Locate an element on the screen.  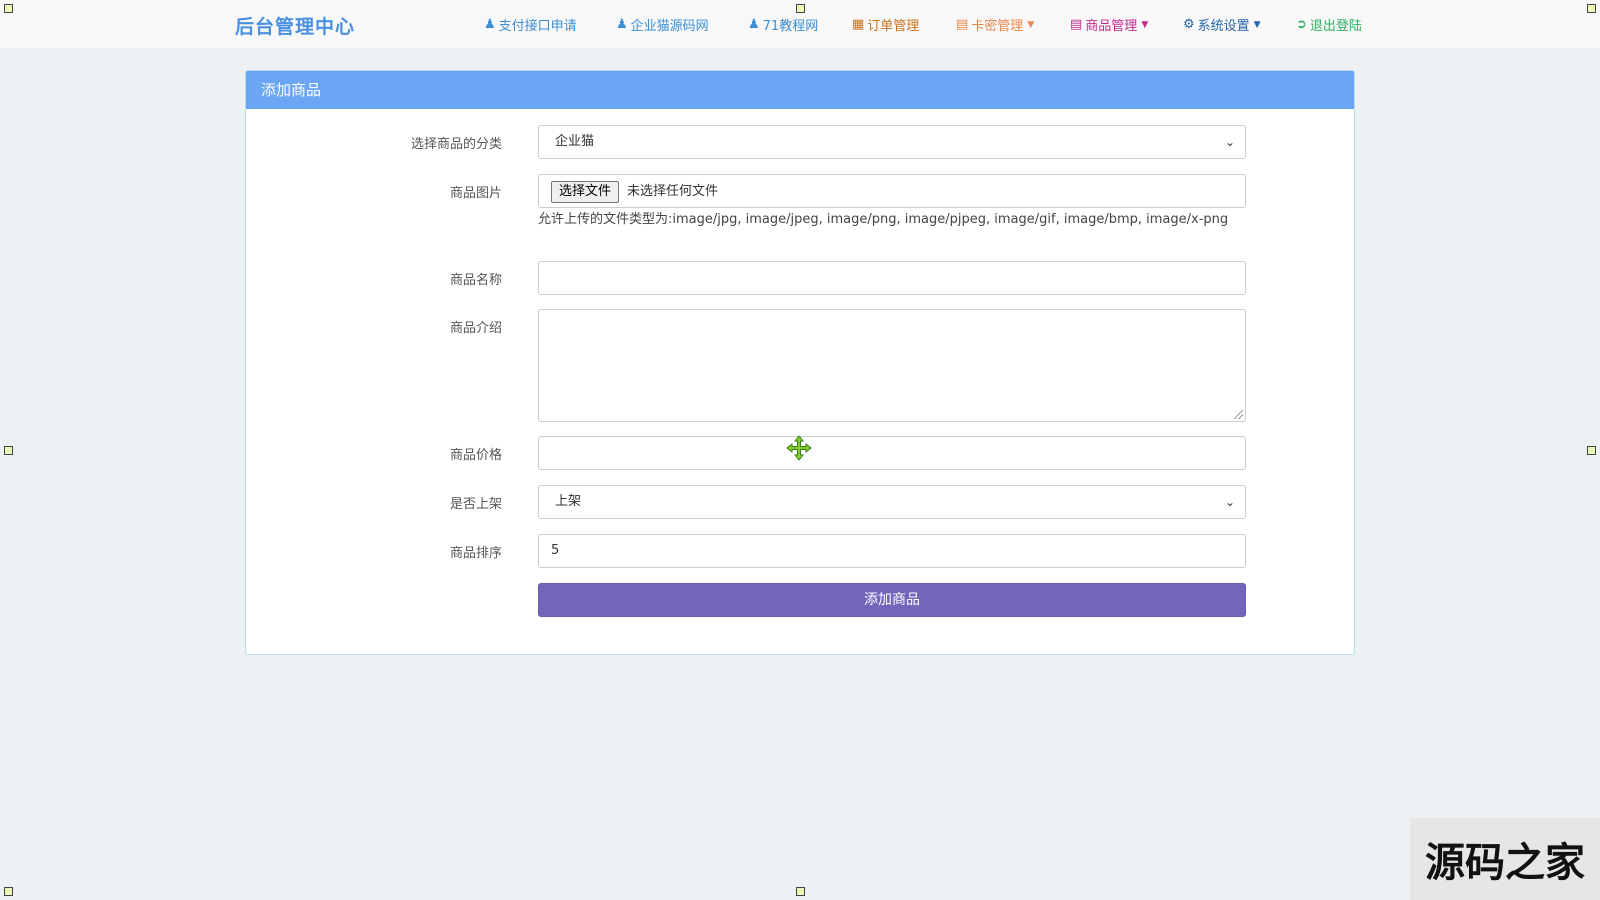
image-label: 商品图片 is located at coordinates (475, 193).